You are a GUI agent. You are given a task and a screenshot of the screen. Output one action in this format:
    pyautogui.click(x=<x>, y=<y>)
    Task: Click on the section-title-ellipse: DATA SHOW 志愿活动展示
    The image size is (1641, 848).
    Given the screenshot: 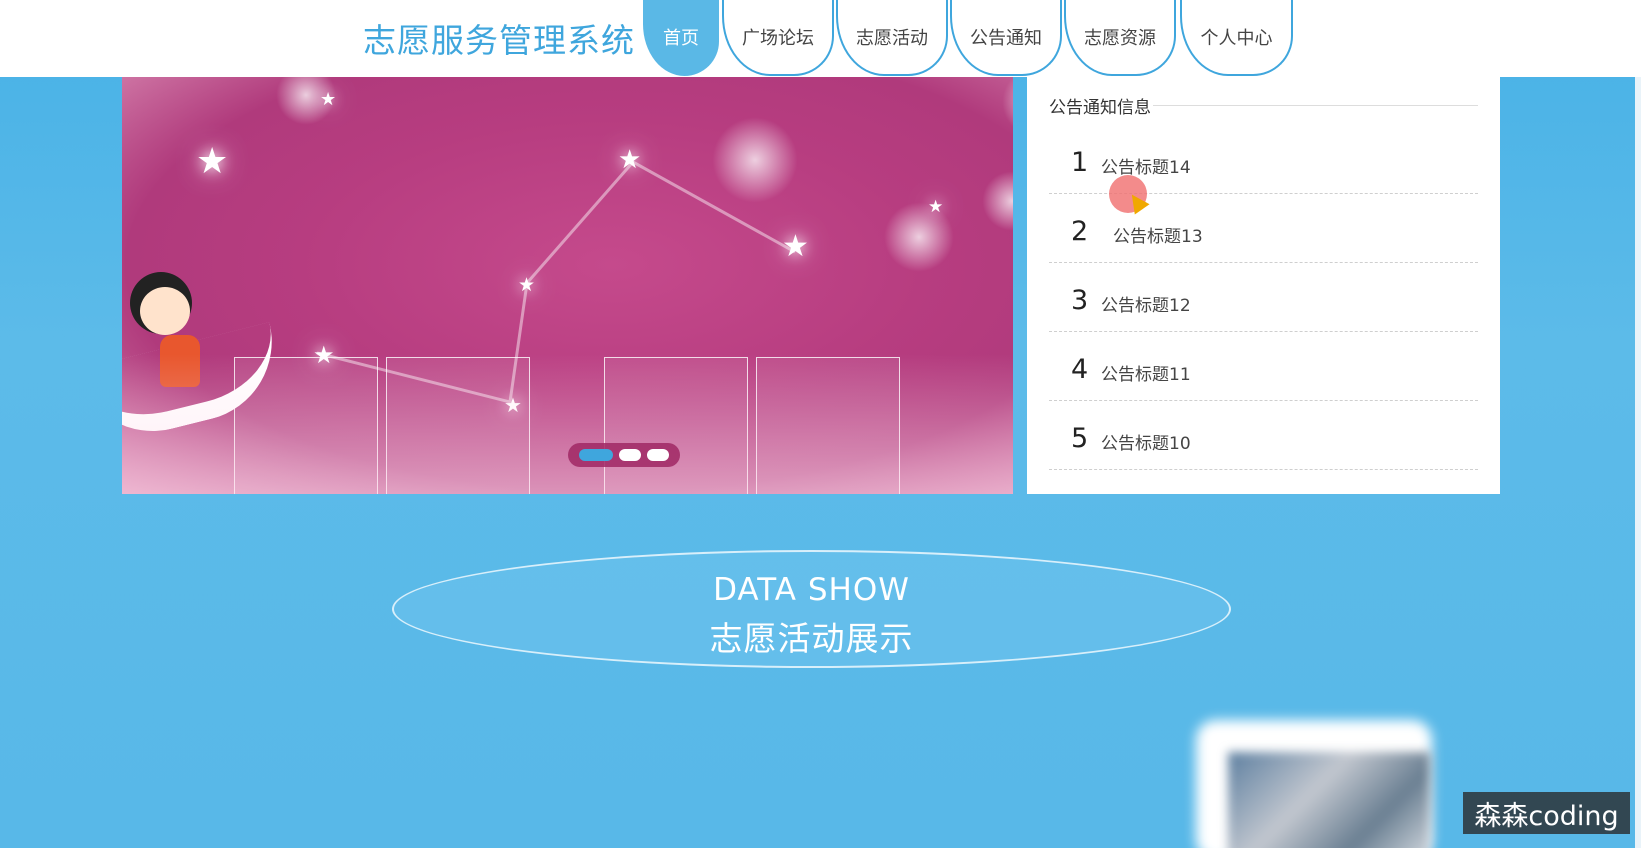 What is the action you would take?
    pyautogui.click(x=811, y=609)
    